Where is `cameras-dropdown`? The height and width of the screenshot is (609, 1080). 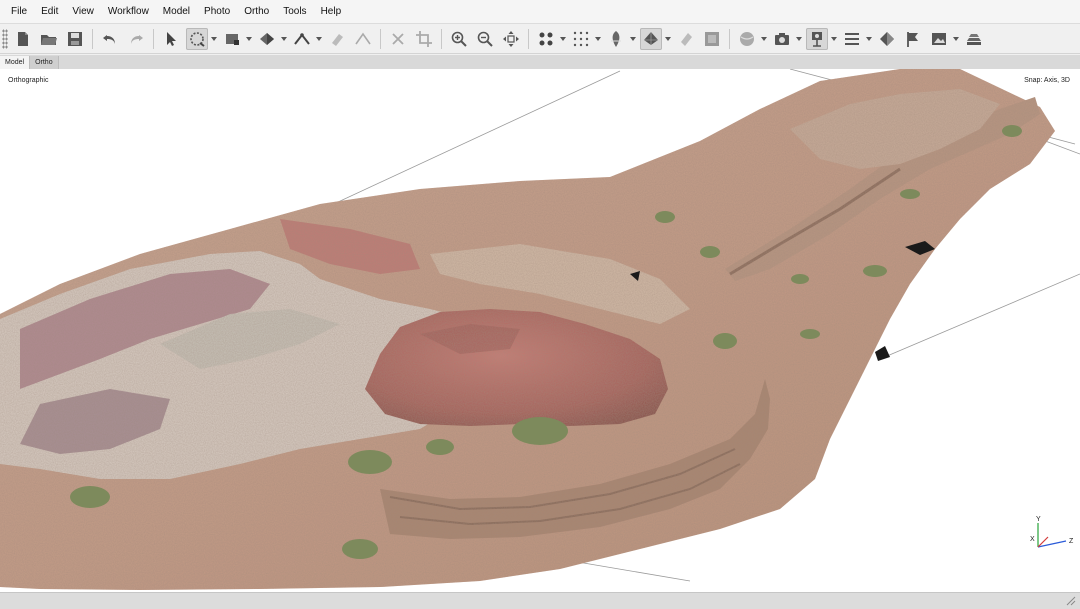
cameras-dropdown is located at coordinates (798, 39).